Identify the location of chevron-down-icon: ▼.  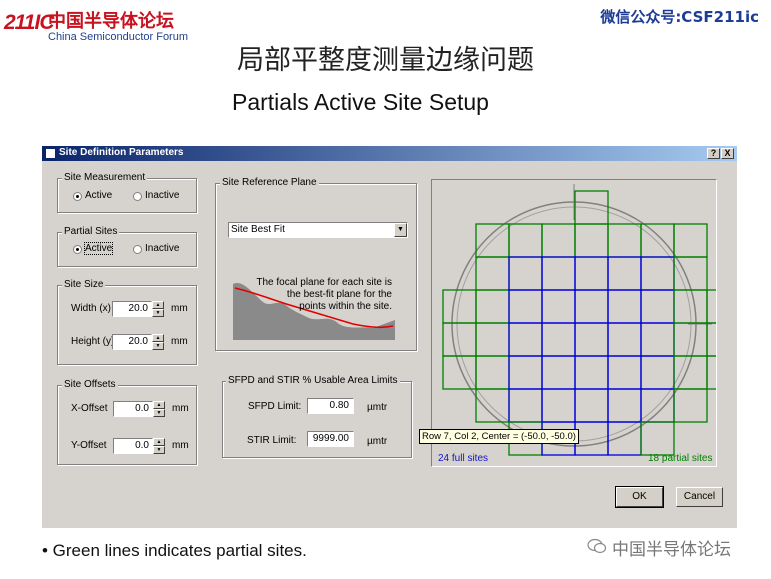
(400, 230).